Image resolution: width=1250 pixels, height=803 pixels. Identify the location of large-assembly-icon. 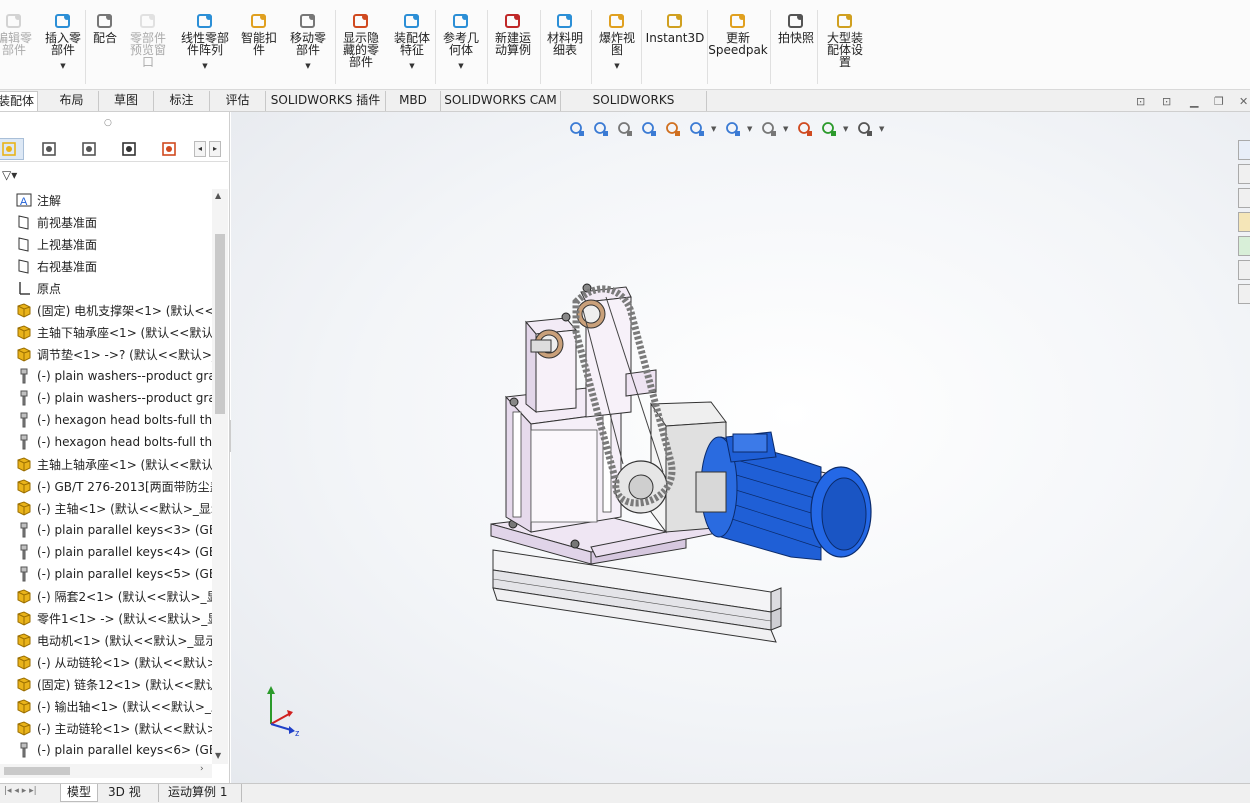
(845, 21).